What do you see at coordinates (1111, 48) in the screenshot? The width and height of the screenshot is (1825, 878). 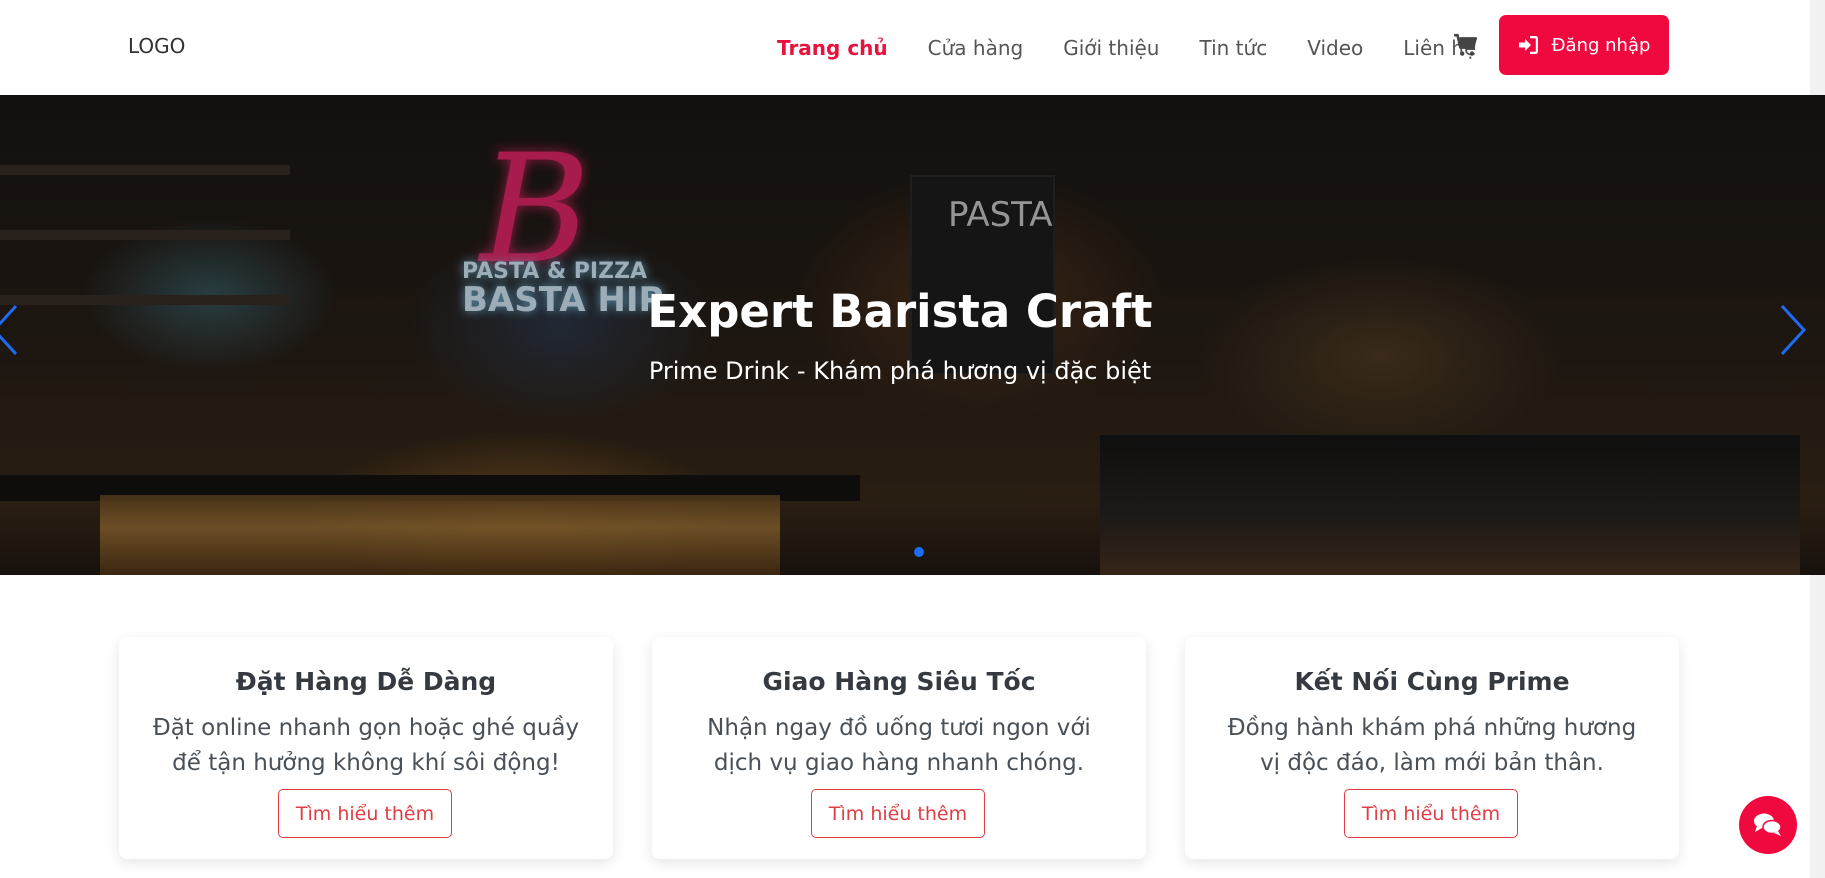 I see `nav-item-about: Giới thiệu` at bounding box center [1111, 48].